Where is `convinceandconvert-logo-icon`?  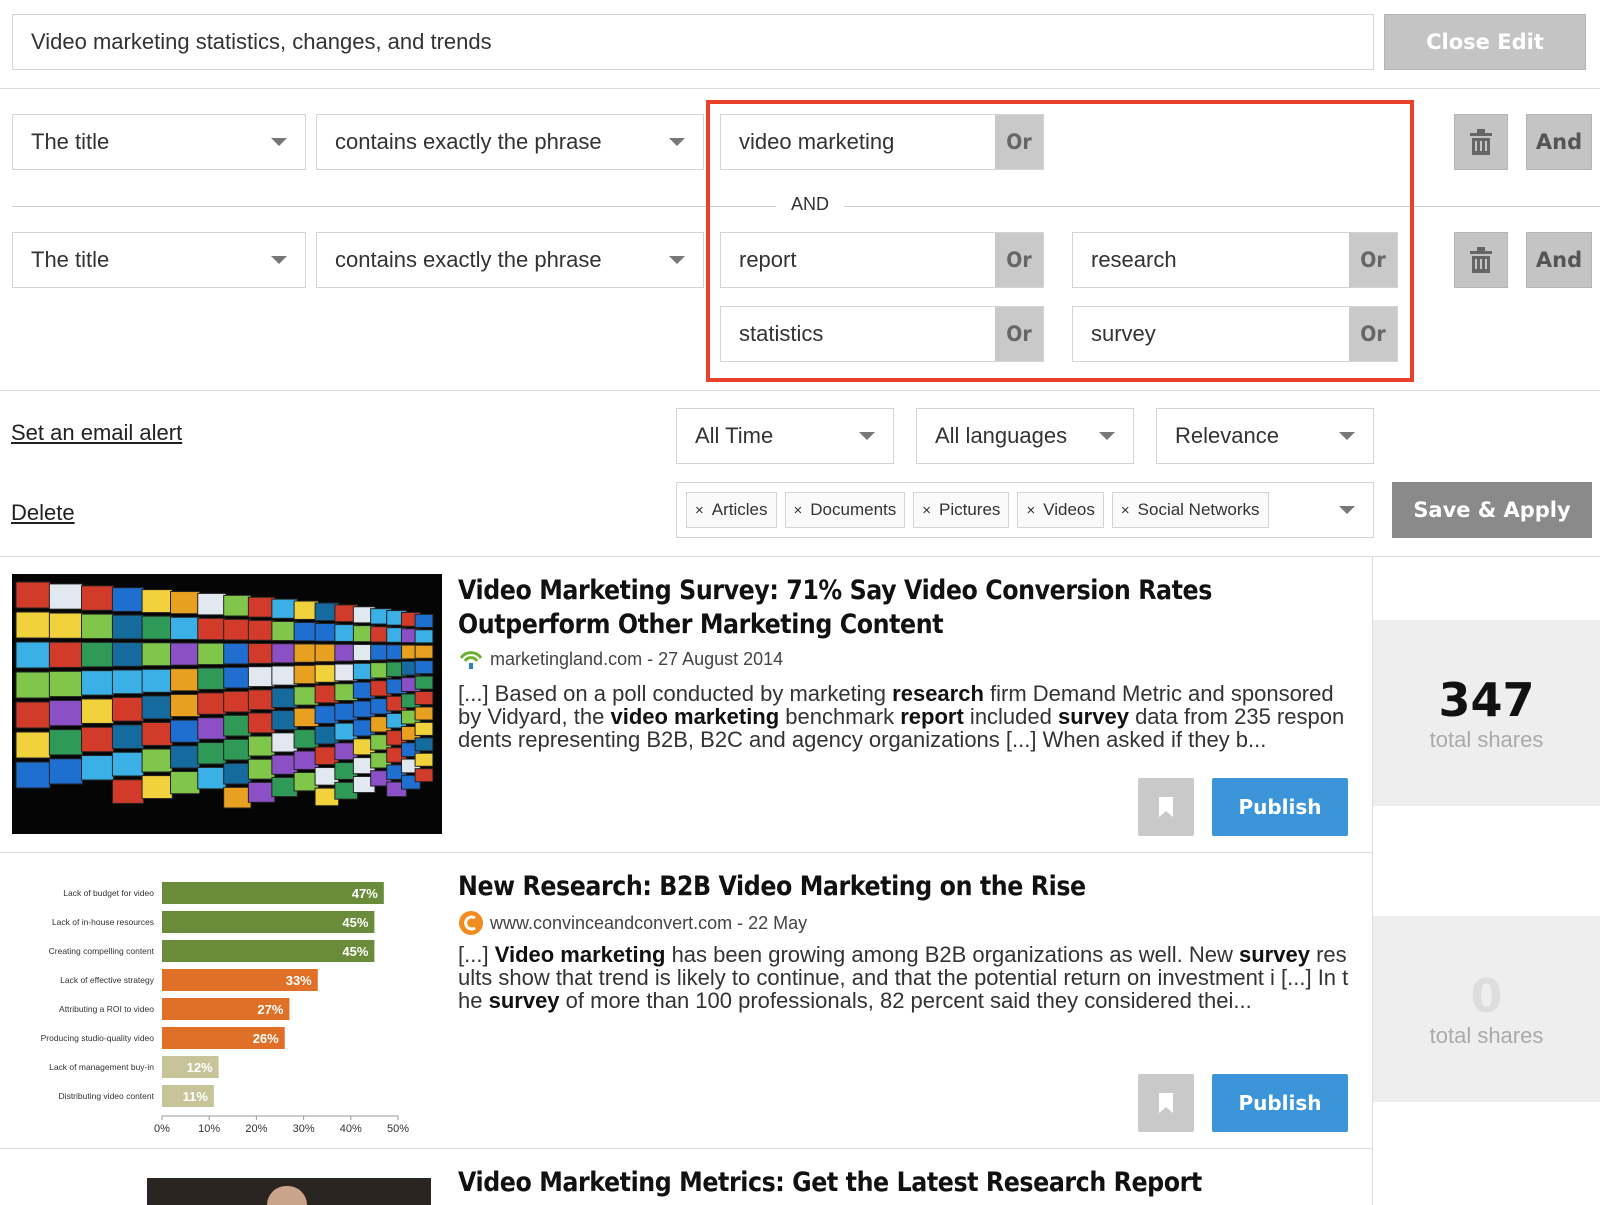 convinceandconvert-logo-icon is located at coordinates (471, 923).